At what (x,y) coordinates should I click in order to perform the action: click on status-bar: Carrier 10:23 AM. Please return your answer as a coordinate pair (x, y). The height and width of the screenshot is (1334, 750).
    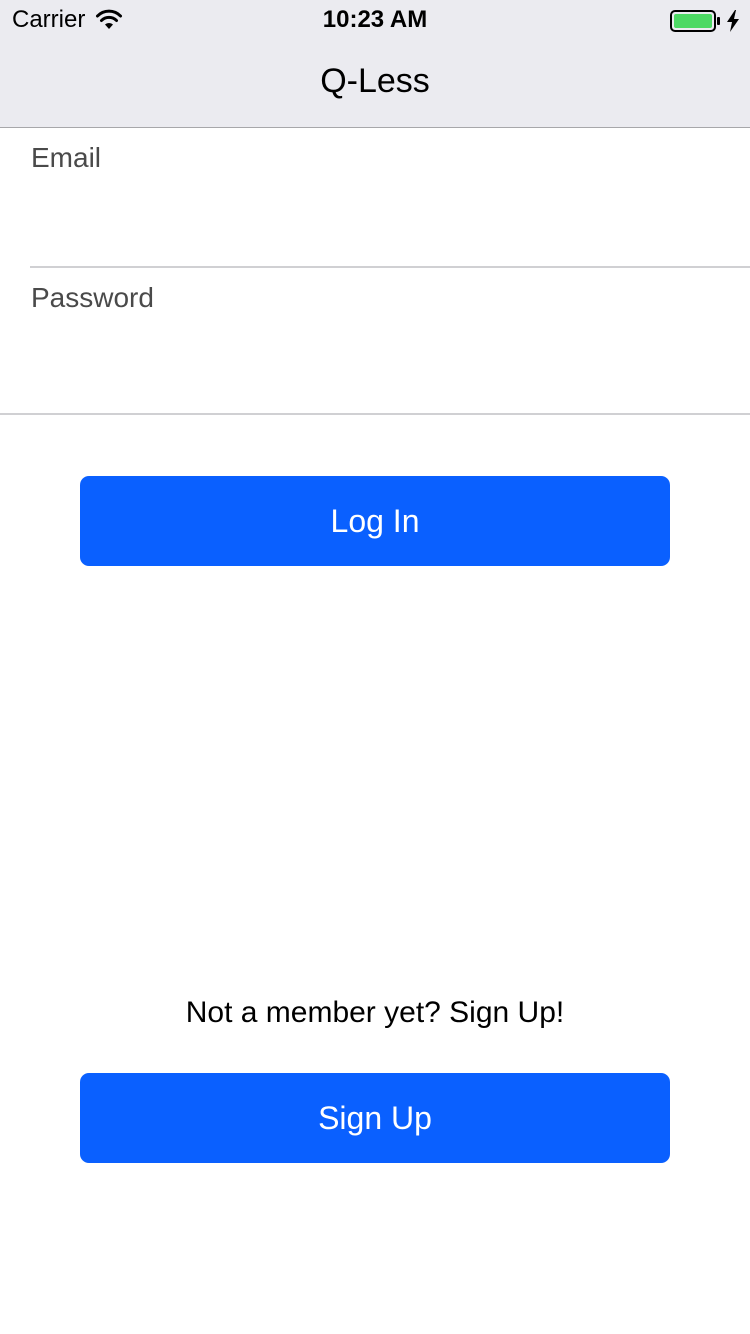
    Looking at the image, I should click on (375, 20).